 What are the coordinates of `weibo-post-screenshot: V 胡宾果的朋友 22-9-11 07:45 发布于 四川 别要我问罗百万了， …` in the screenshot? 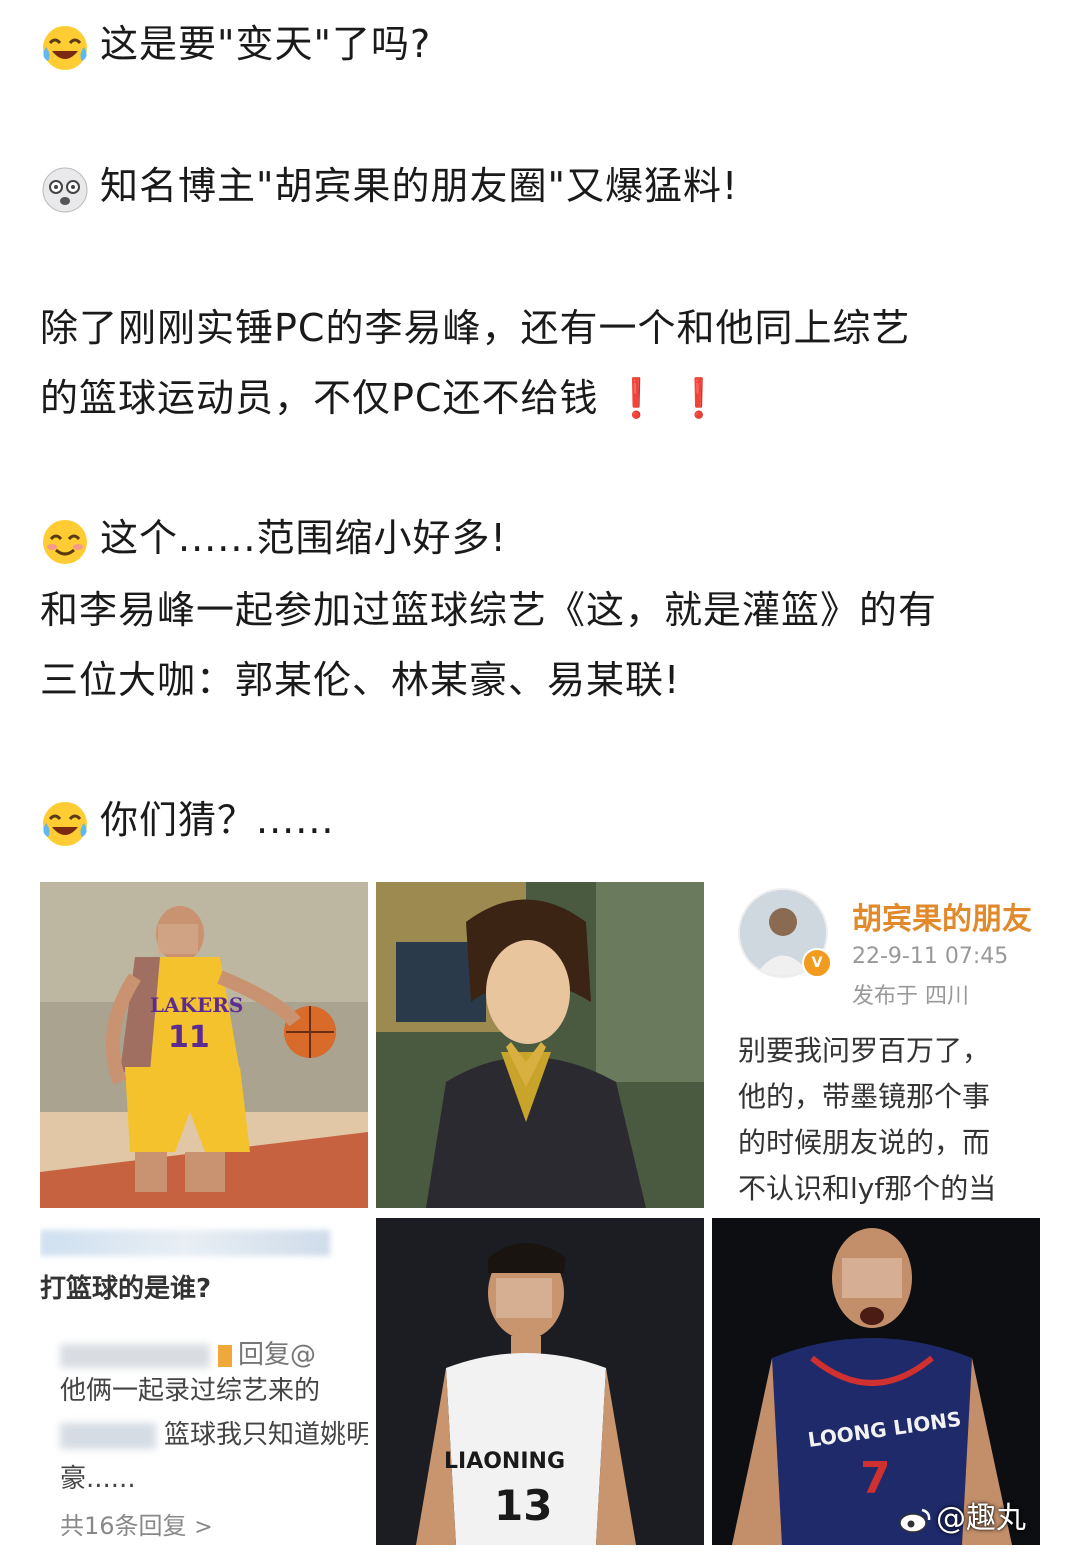 It's located at (876, 1045).